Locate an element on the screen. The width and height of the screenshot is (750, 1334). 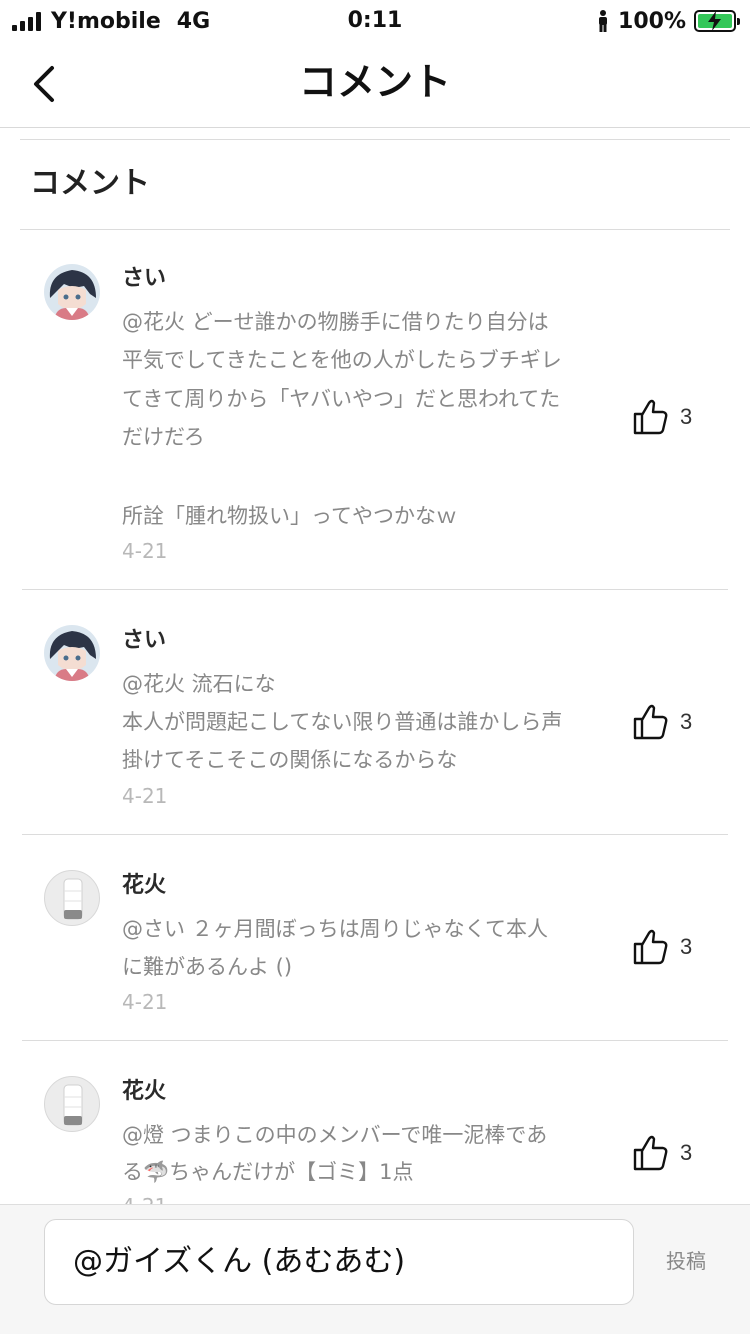
page-title: コメント is located at coordinates (374, 82).